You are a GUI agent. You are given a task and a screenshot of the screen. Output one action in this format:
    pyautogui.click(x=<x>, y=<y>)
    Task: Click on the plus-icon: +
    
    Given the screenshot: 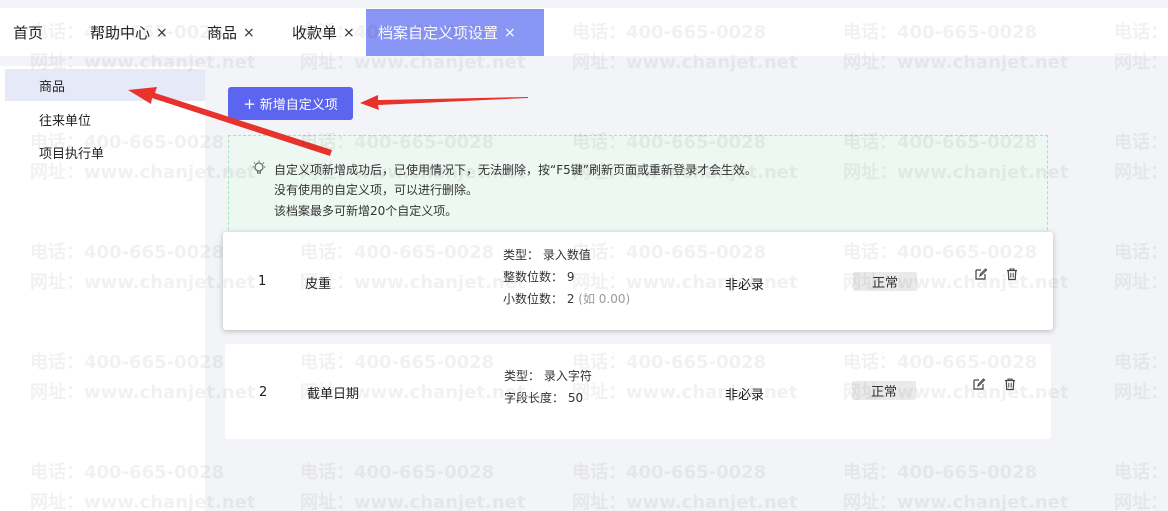 What is the action you would take?
    pyautogui.click(x=249, y=103)
    